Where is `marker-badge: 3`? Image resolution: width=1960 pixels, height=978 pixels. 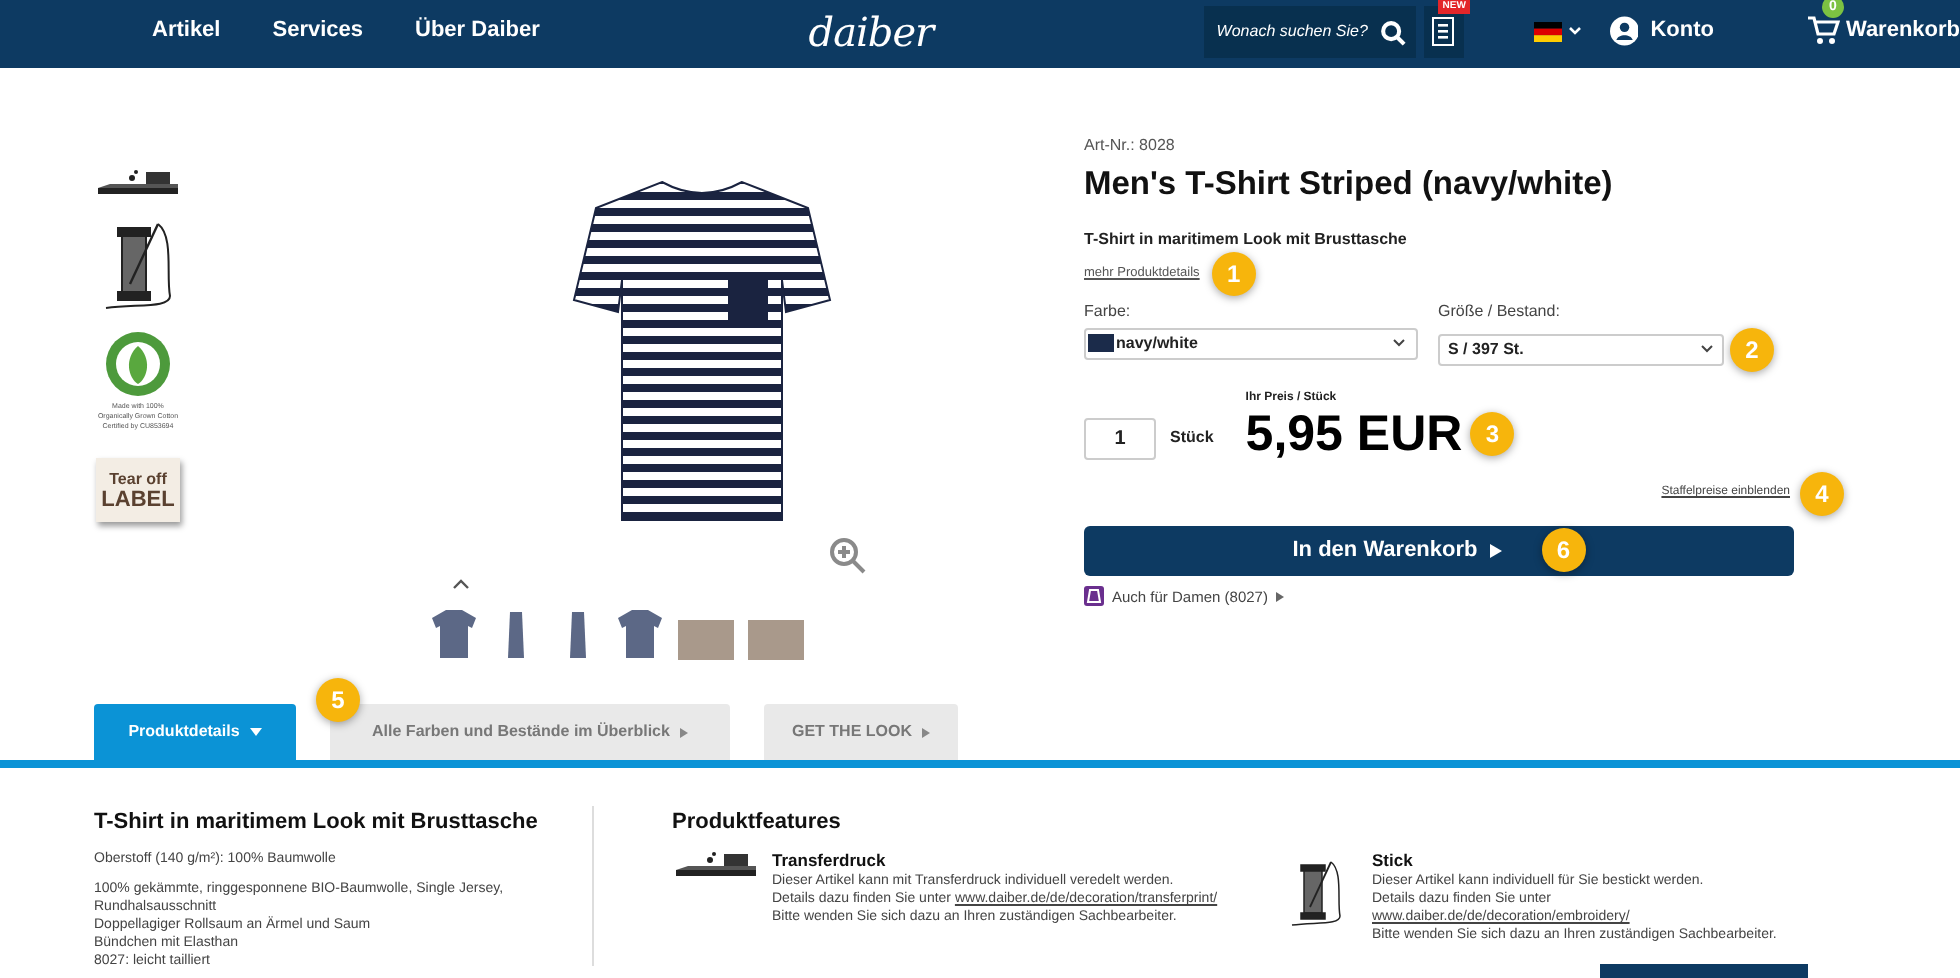 marker-badge: 3 is located at coordinates (1492, 433).